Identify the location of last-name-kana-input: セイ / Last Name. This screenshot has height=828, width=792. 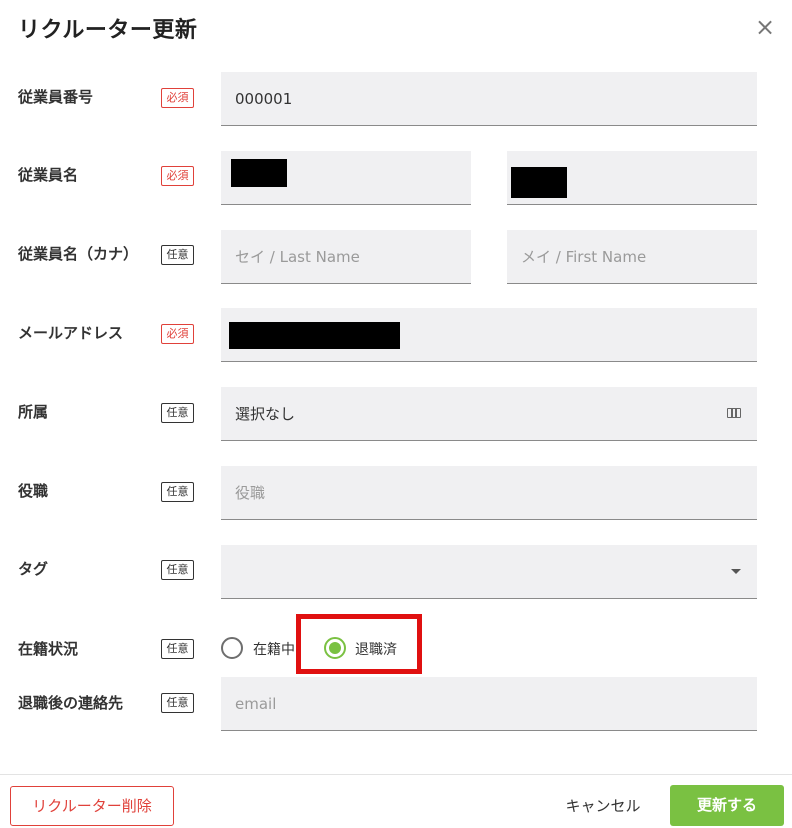
(346, 257).